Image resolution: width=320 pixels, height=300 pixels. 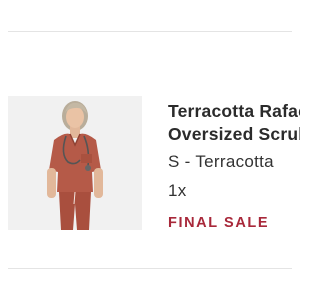 What do you see at coordinates (234, 111) in the screenshot?
I see `product-title-line-1: Terracotta Rafaela` at bounding box center [234, 111].